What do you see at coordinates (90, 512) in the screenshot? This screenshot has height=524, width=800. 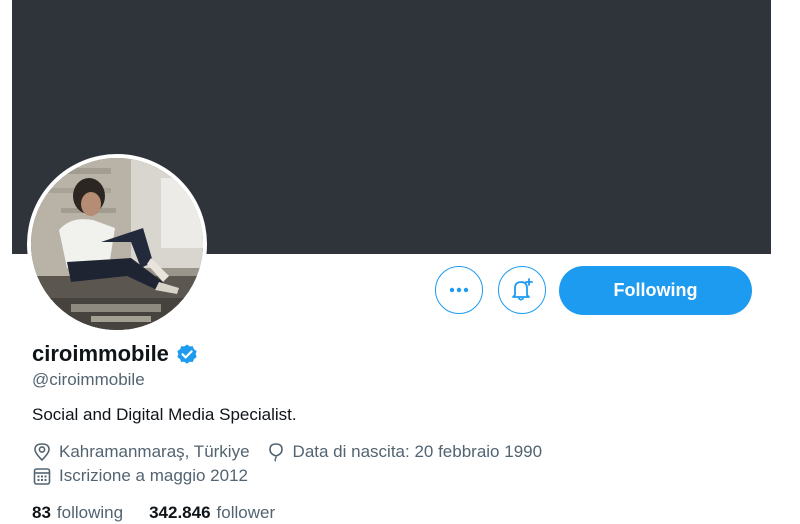 I see `following-label: following` at bounding box center [90, 512].